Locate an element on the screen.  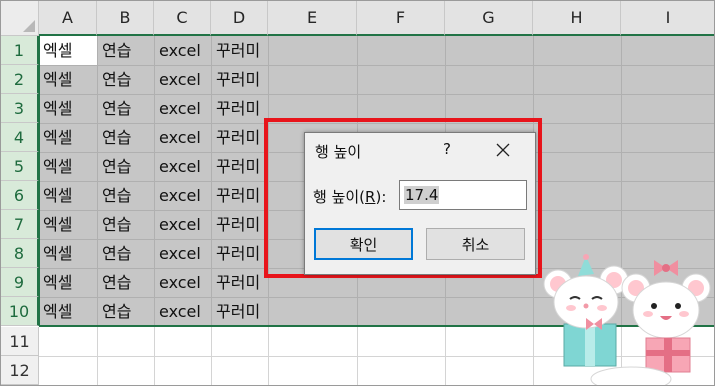
cell-c8: excel is located at coordinates (180, 253).